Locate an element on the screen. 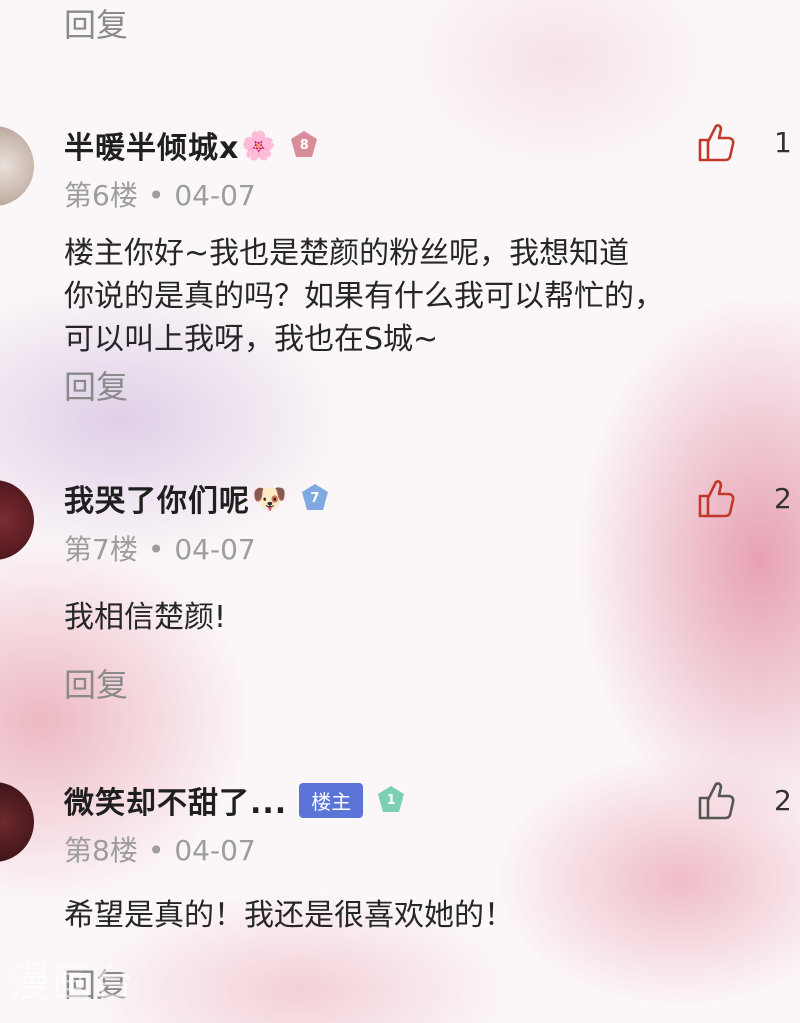  like-count: 1 is located at coordinates (783, 142).